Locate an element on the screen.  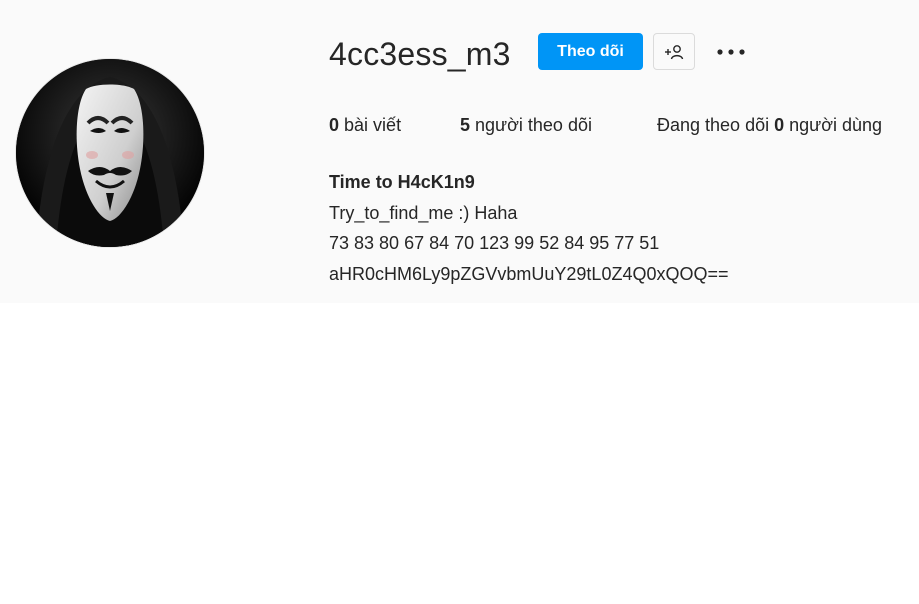
anonymous-mask-image is located at coordinates (110, 153).